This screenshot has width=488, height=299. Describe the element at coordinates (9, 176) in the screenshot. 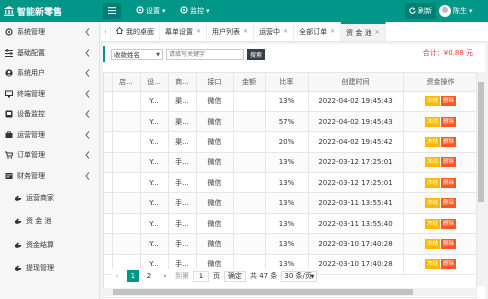

I see `finance-icon` at that location.